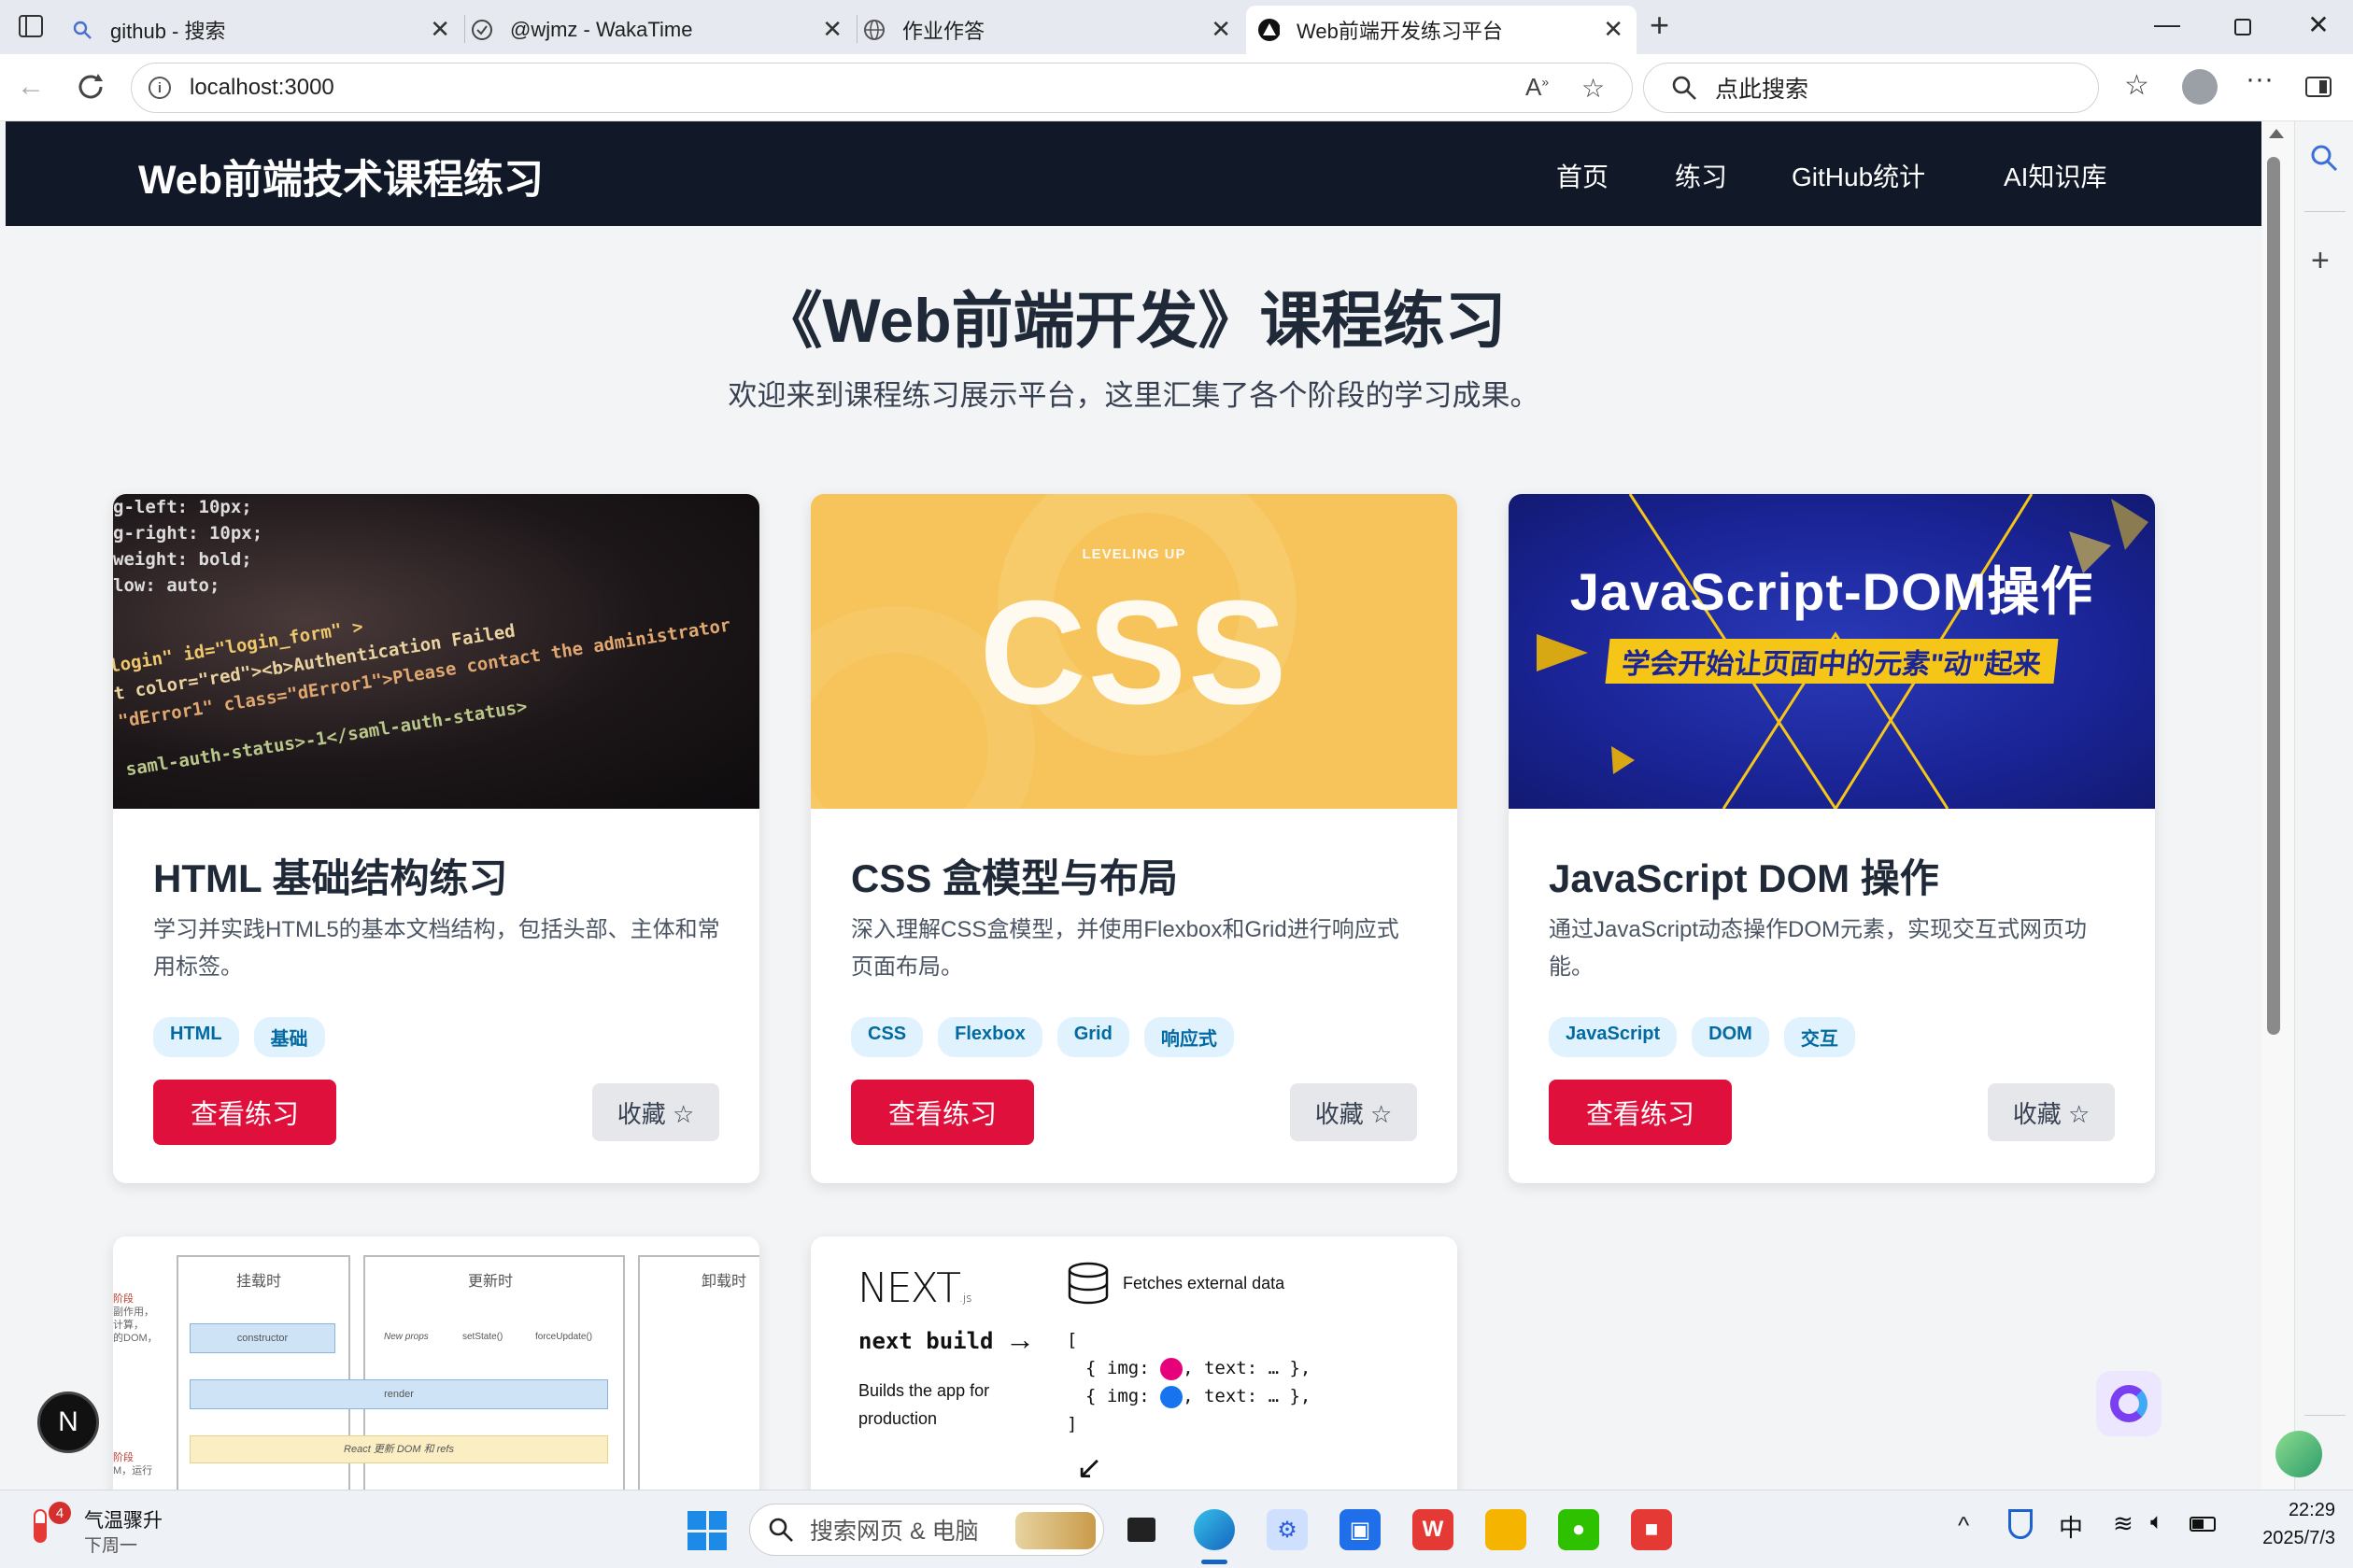 The image size is (2353, 1568). What do you see at coordinates (68, 1422) in the screenshot?
I see `nextjs-dev-badge: N` at bounding box center [68, 1422].